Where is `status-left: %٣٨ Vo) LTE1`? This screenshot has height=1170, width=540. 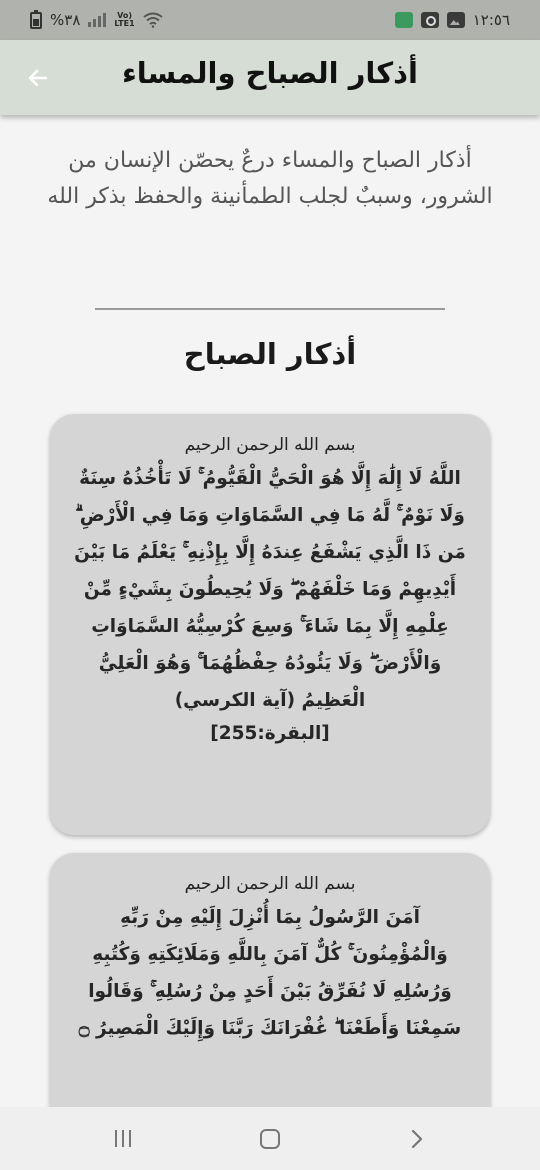 status-left: %٣٨ Vo) LTE1 is located at coordinates (96, 19).